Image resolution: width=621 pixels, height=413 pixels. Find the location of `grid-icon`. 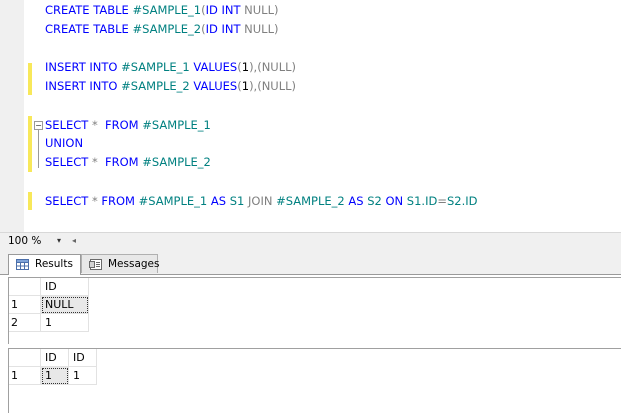

grid-icon is located at coordinates (22, 264).